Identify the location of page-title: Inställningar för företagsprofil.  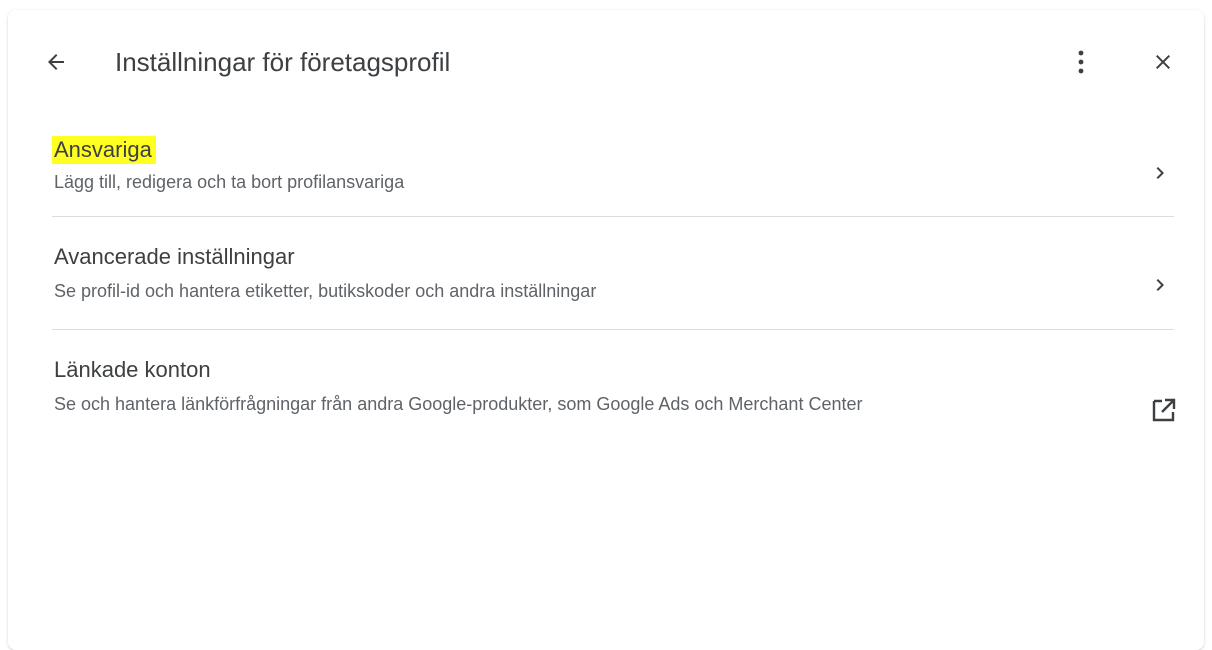
(283, 62).